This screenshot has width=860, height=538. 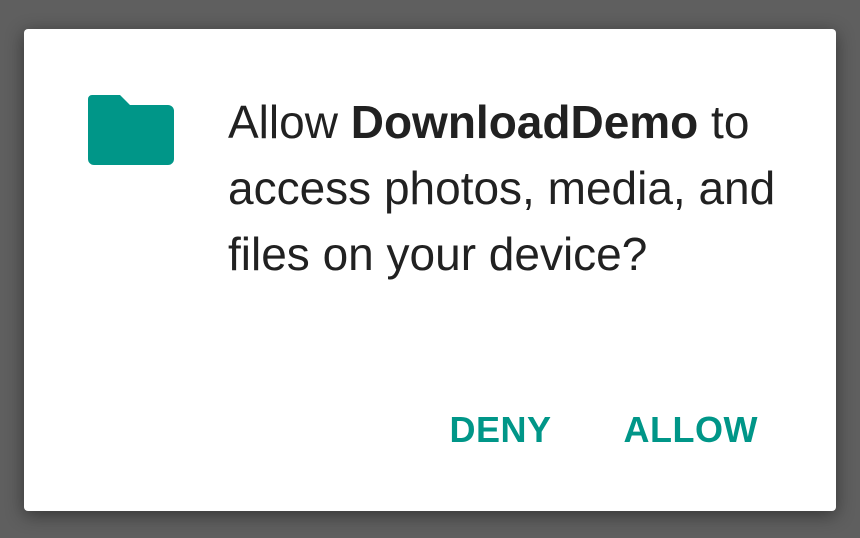 I want to click on allow-button: ALLOW, so click(x=691, y=430).